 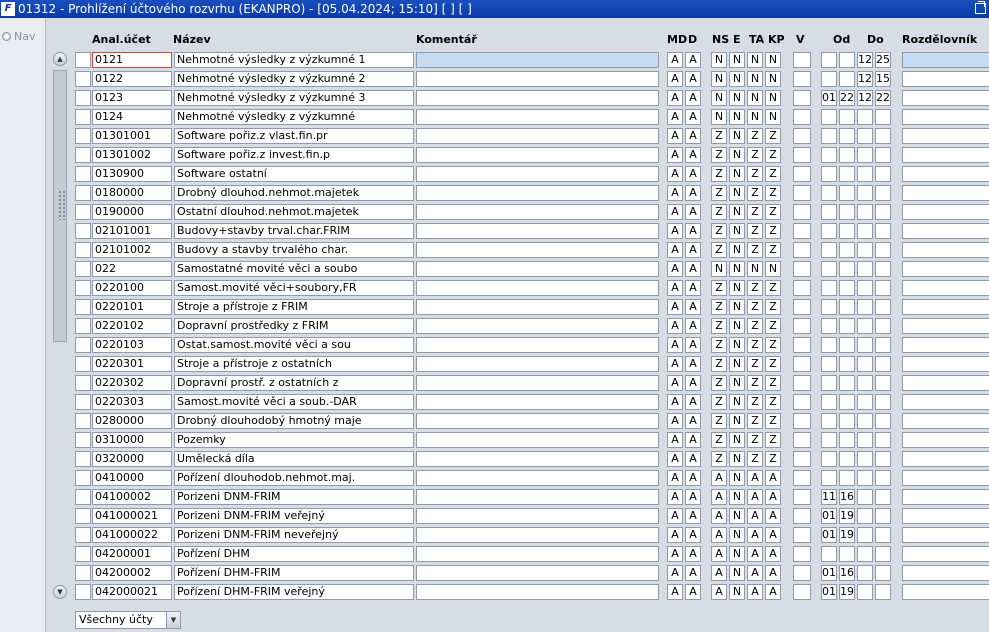 What do you see at coordinates (755, 79) in the screenshot?
I see `cell-ta: N` at bounding box center [755, 79].